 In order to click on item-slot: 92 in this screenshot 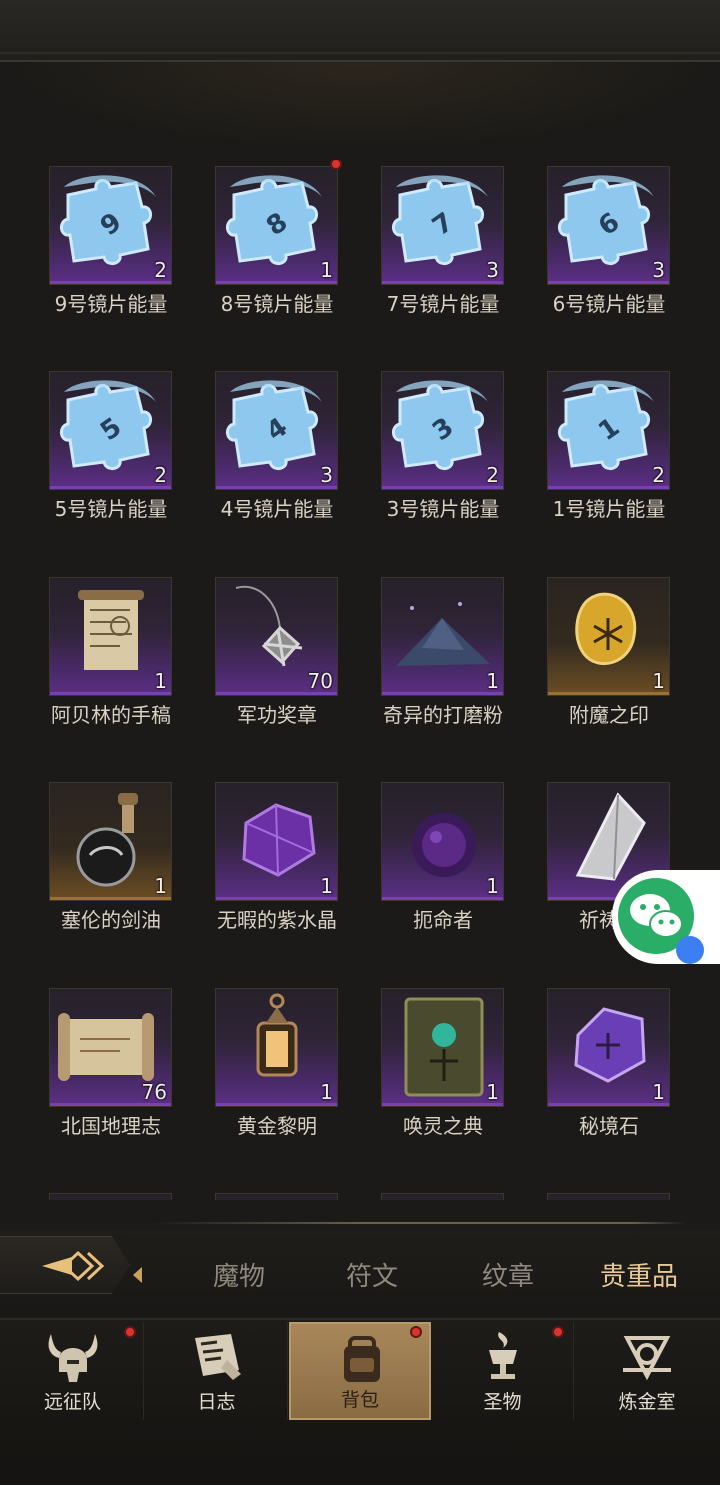, I will do `click(110, 225)`.